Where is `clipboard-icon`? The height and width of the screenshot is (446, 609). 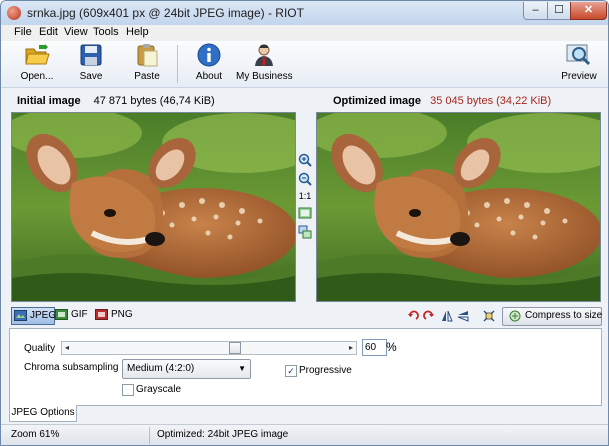
clipboard-icon is located at coordinates (147, 55).